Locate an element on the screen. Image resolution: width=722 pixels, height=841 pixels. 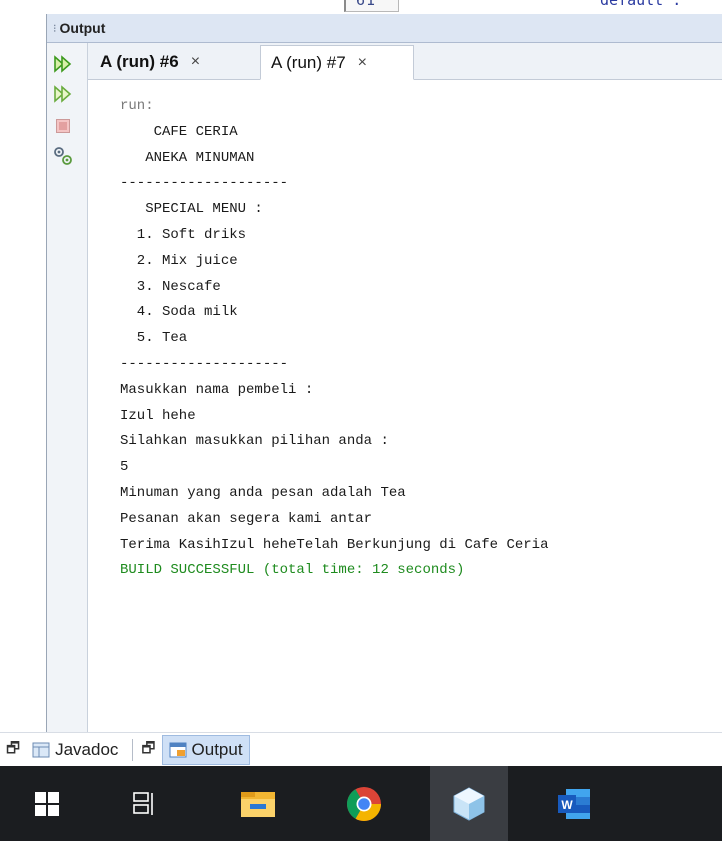
console-line: Silahkan masukkan pilihan anda : is located at coordinates (254, 441).